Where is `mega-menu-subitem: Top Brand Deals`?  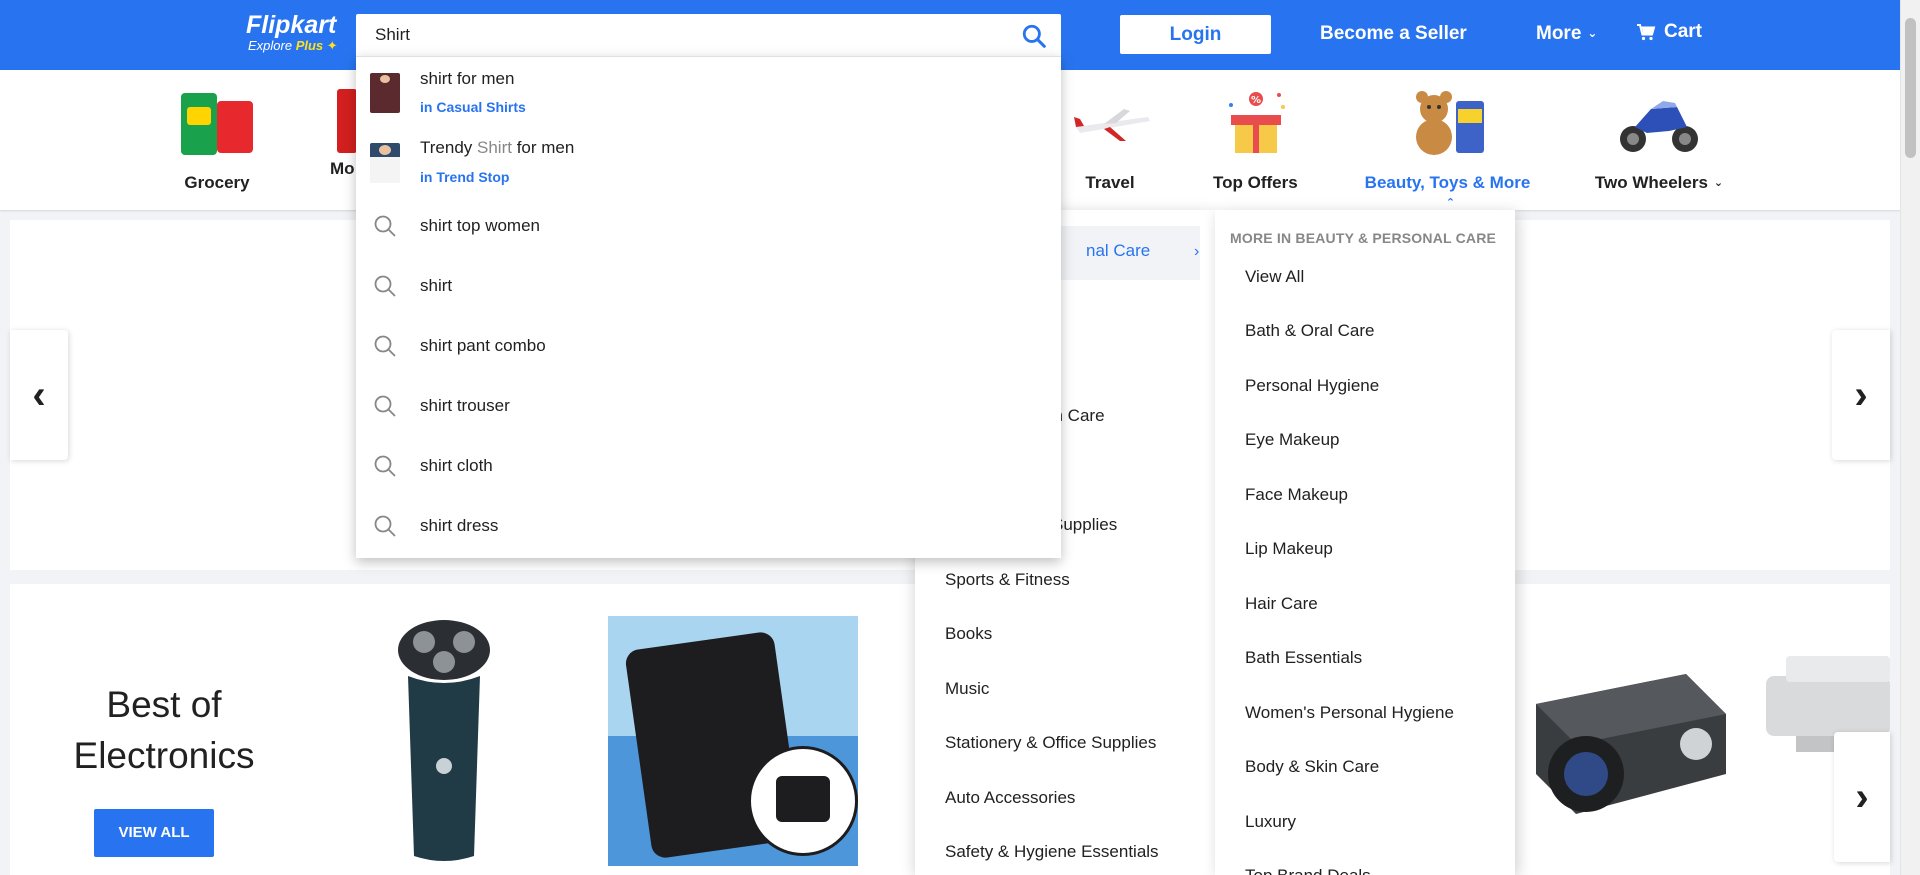
mega-menu-subitem: Top Brand Deals is located at coordinates (1308, 870).